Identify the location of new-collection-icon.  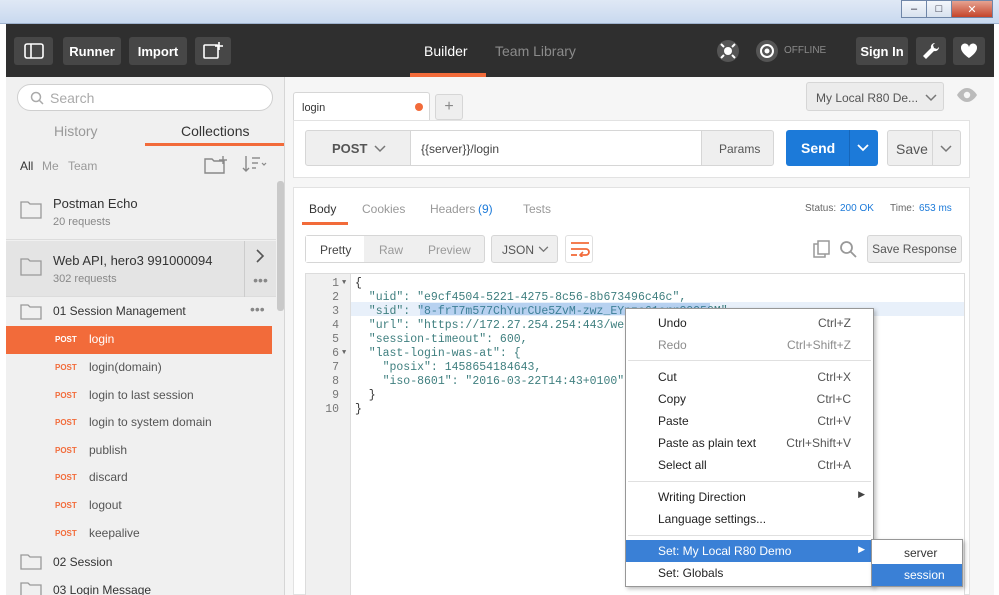
(216, 165).